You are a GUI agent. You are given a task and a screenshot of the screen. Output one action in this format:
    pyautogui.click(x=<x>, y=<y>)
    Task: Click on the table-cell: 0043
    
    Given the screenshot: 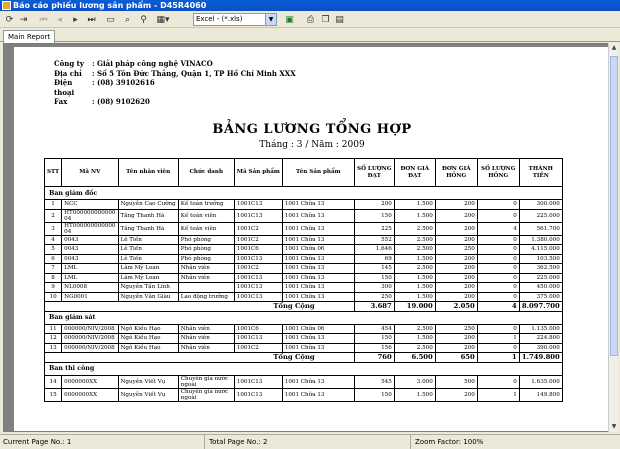 What is the action you would take?
    pyautogui.click(x=90, y=239)
    